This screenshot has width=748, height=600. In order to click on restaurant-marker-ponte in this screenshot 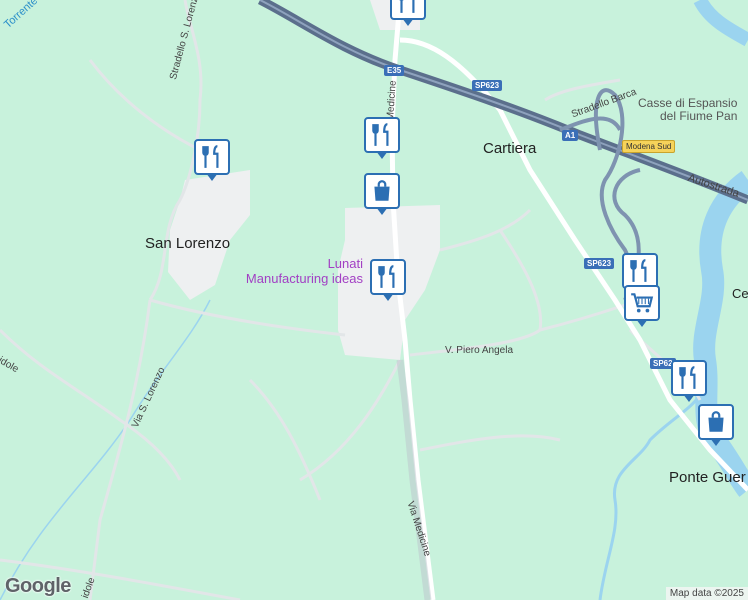, I will do `click(689, 381)`.